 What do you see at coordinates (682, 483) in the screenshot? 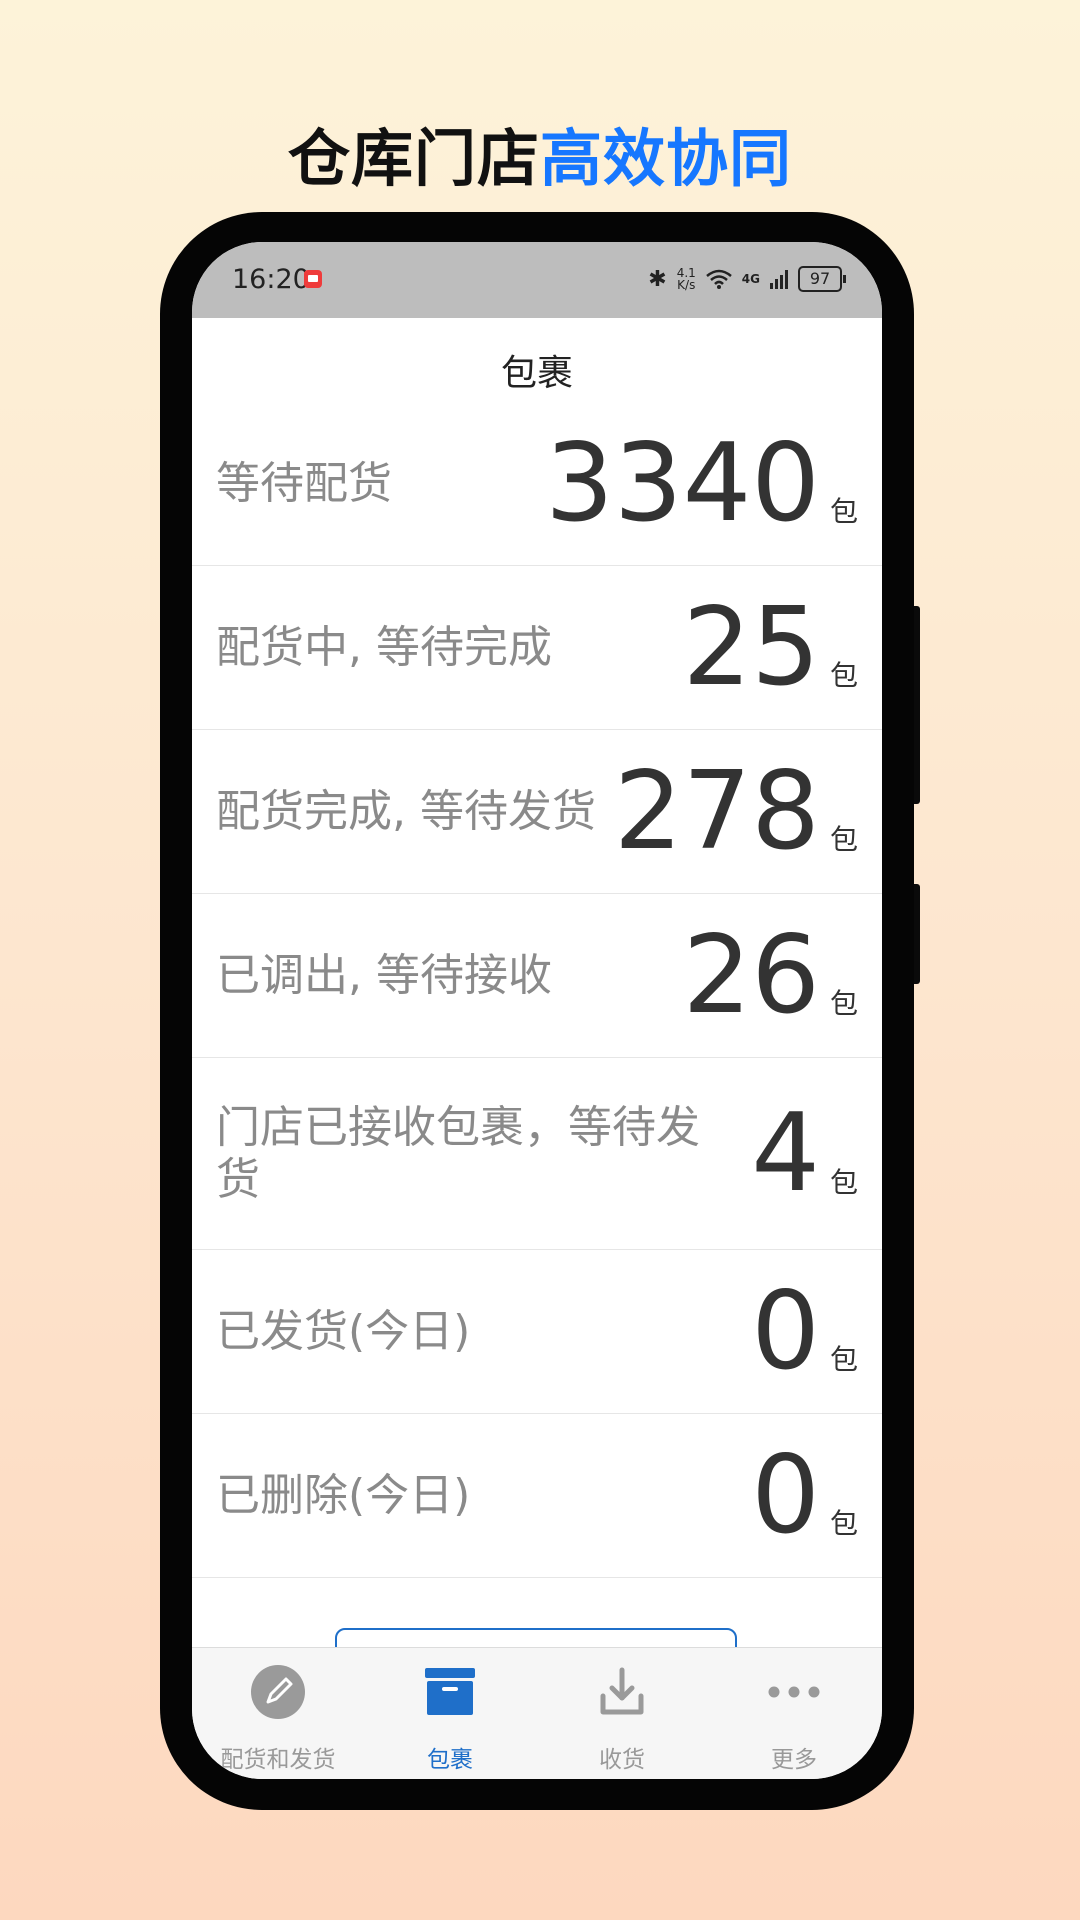
I see `row-count: 3340` at bounding box center [682, 483].